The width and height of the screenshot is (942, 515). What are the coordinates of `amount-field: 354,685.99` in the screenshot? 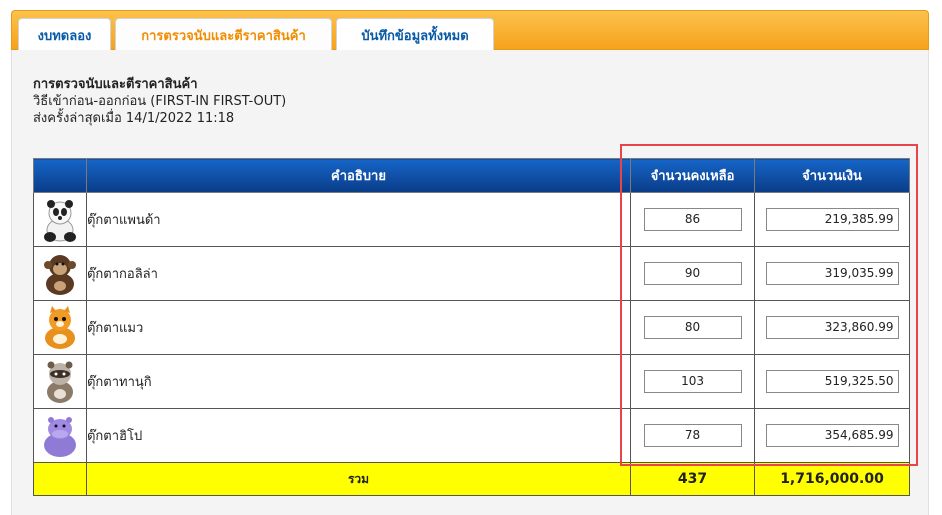 It's located at (832, 435).